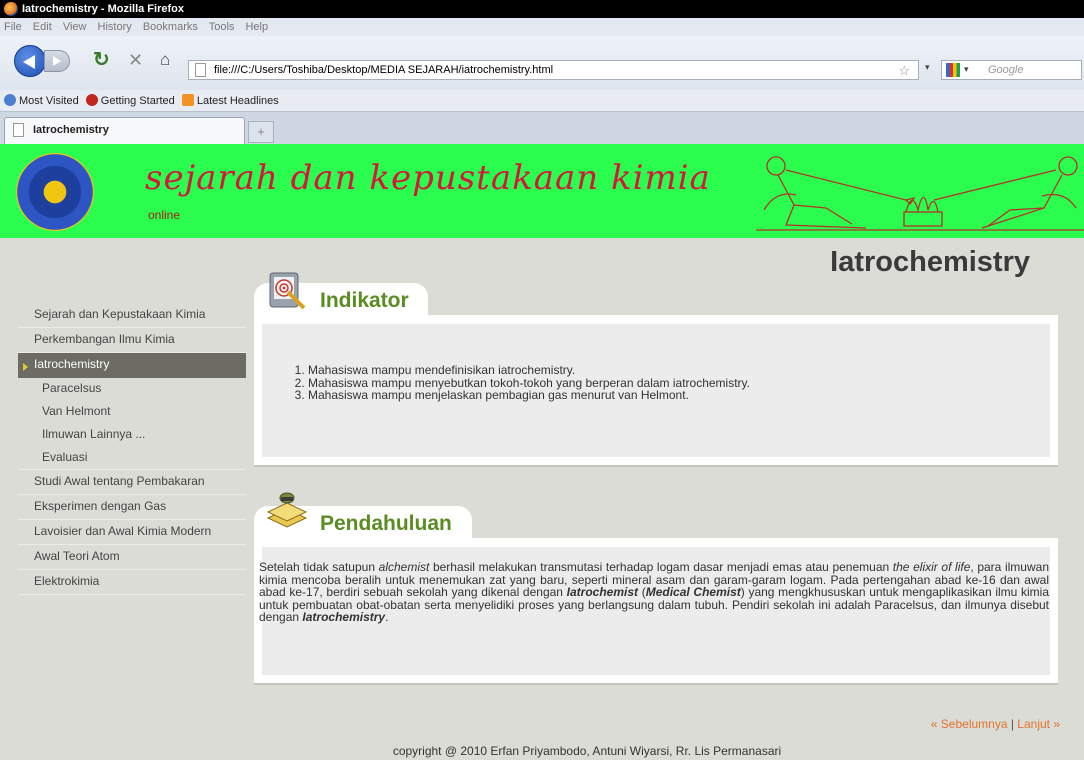  Describe the element at coordinates (71, 130) in the screenshot. I see `tab-title: Iatrochemistry` at that location.